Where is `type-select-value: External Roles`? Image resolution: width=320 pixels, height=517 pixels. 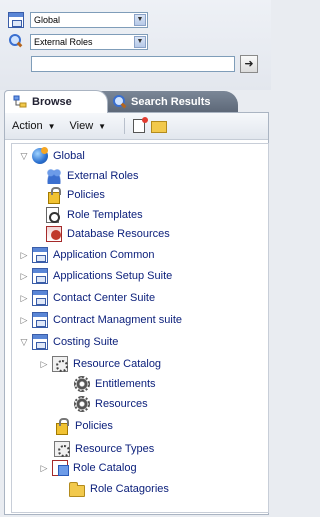 type-select-value: External Roles is located at coordinates (63, 42).